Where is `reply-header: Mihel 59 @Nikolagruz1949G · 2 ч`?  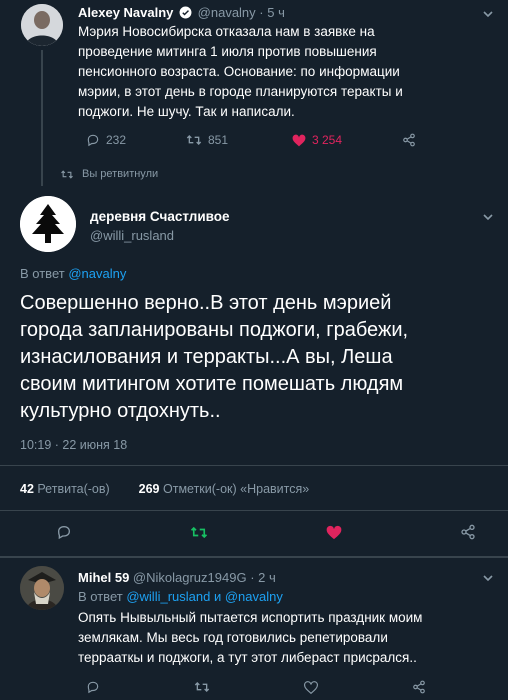
reply-header: Mihel 59 @Nikolagruz1949G · 2 ч is located at coordinates (177, 577).